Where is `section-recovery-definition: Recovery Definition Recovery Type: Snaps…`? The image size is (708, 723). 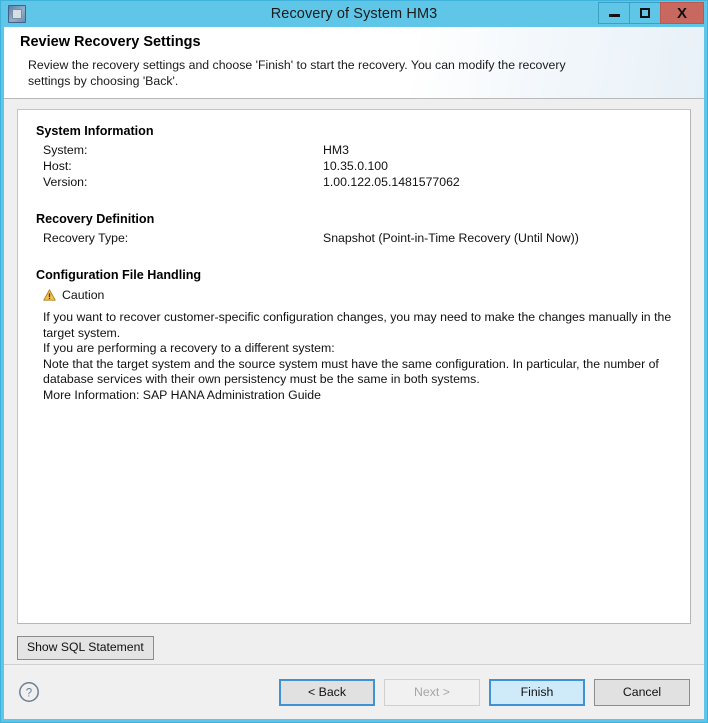 section-recovery-definition: Recovery Definition Recovery Type: Snaps… is located at coordinates (354, 229).